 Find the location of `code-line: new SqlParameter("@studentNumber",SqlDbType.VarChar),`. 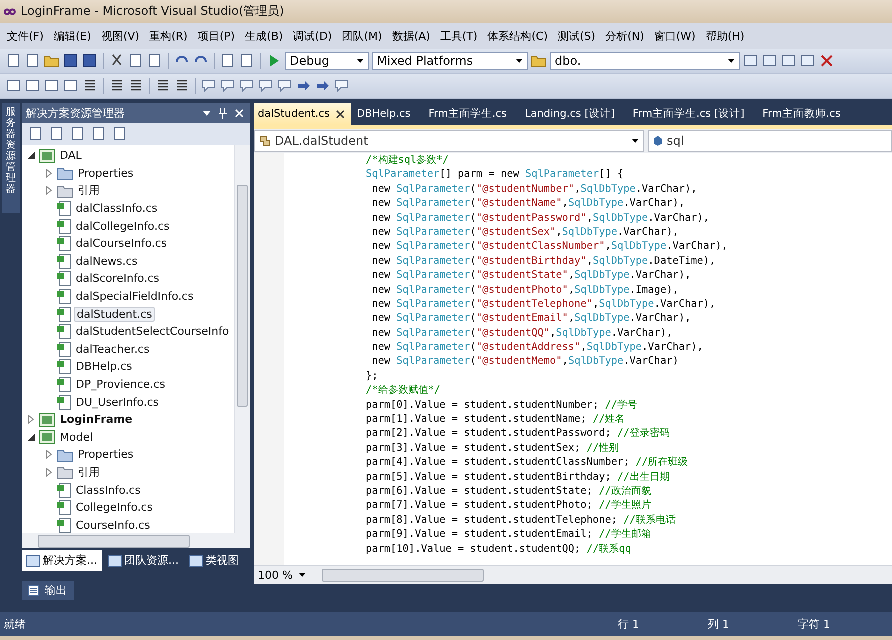

code-line: new SqlParameter("@studentNumber",SqlDbType.VarChar), is located at coordinates (534, 189).